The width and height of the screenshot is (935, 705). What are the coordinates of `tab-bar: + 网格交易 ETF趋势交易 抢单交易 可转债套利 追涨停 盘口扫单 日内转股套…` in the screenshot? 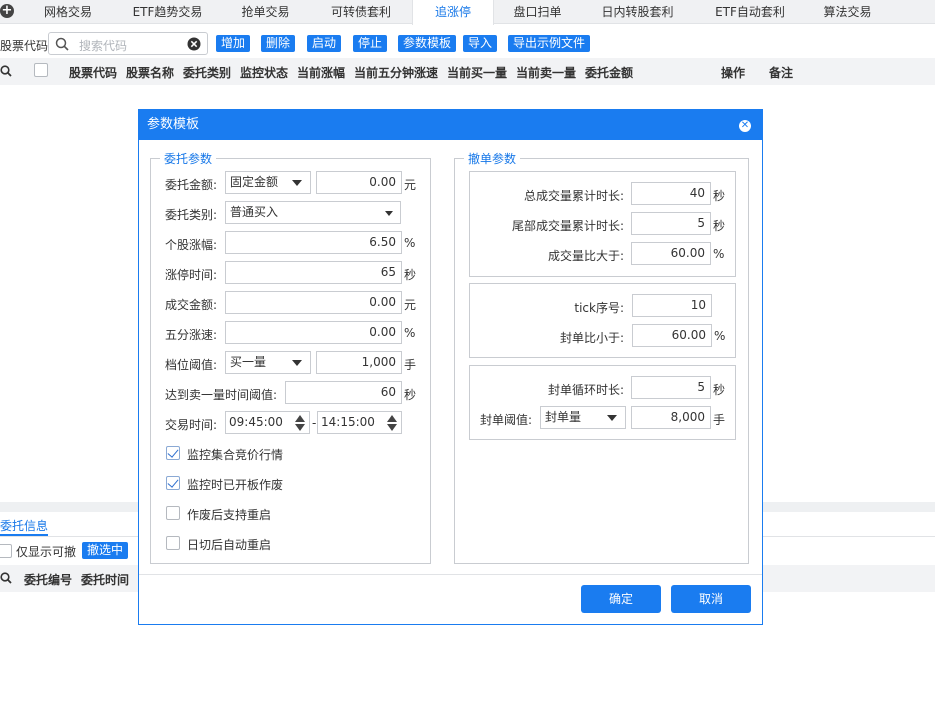 It's located at (467, 12).